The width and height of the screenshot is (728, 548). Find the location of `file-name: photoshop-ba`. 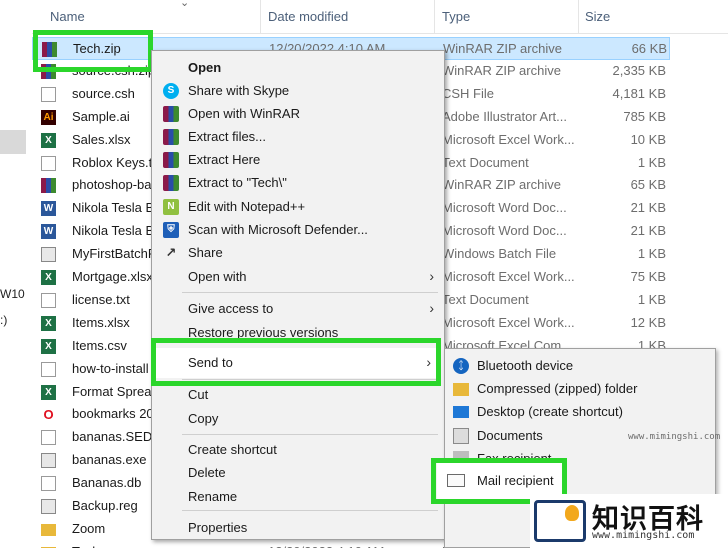

file-name: photoshop-ba is located at coordinates (112, 185).